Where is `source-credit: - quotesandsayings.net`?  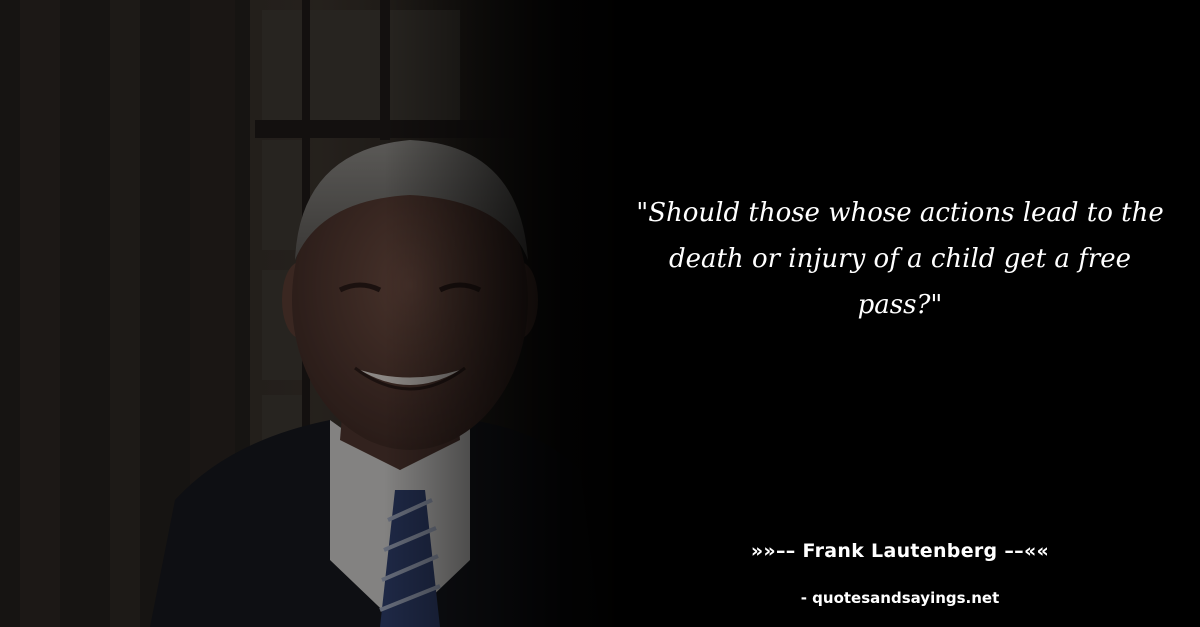
source-credit: - quotesandsayings.net is located at coordinates (900, 598).